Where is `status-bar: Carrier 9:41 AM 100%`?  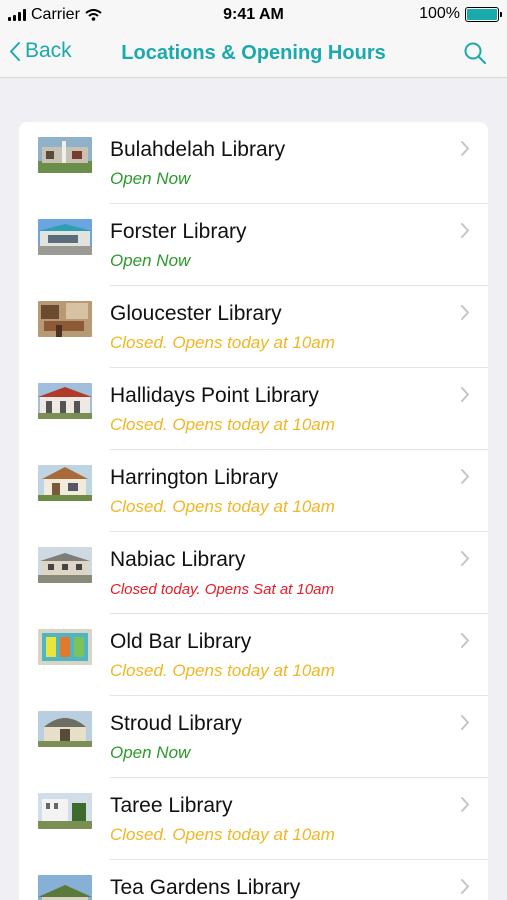
status-bar: Carrier 9:41 AM 100% is located at coordinates (253, 15).